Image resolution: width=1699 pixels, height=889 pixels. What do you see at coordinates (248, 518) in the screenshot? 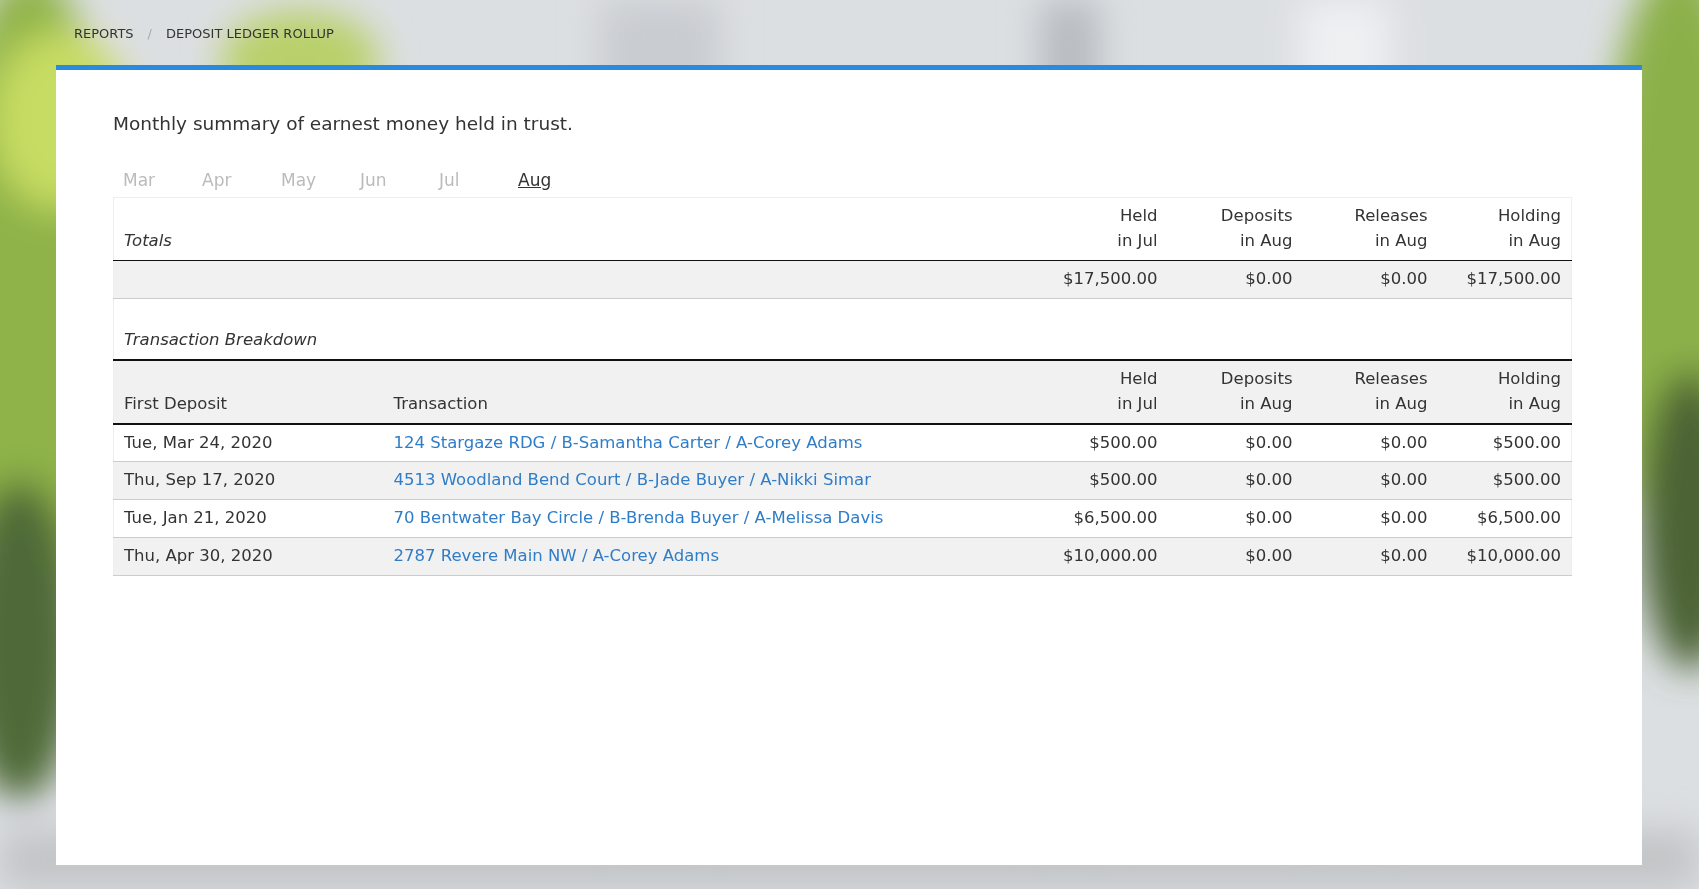
I see `table-cell: Tue, Jan 21, 2020` at bounding box center [248, 518].